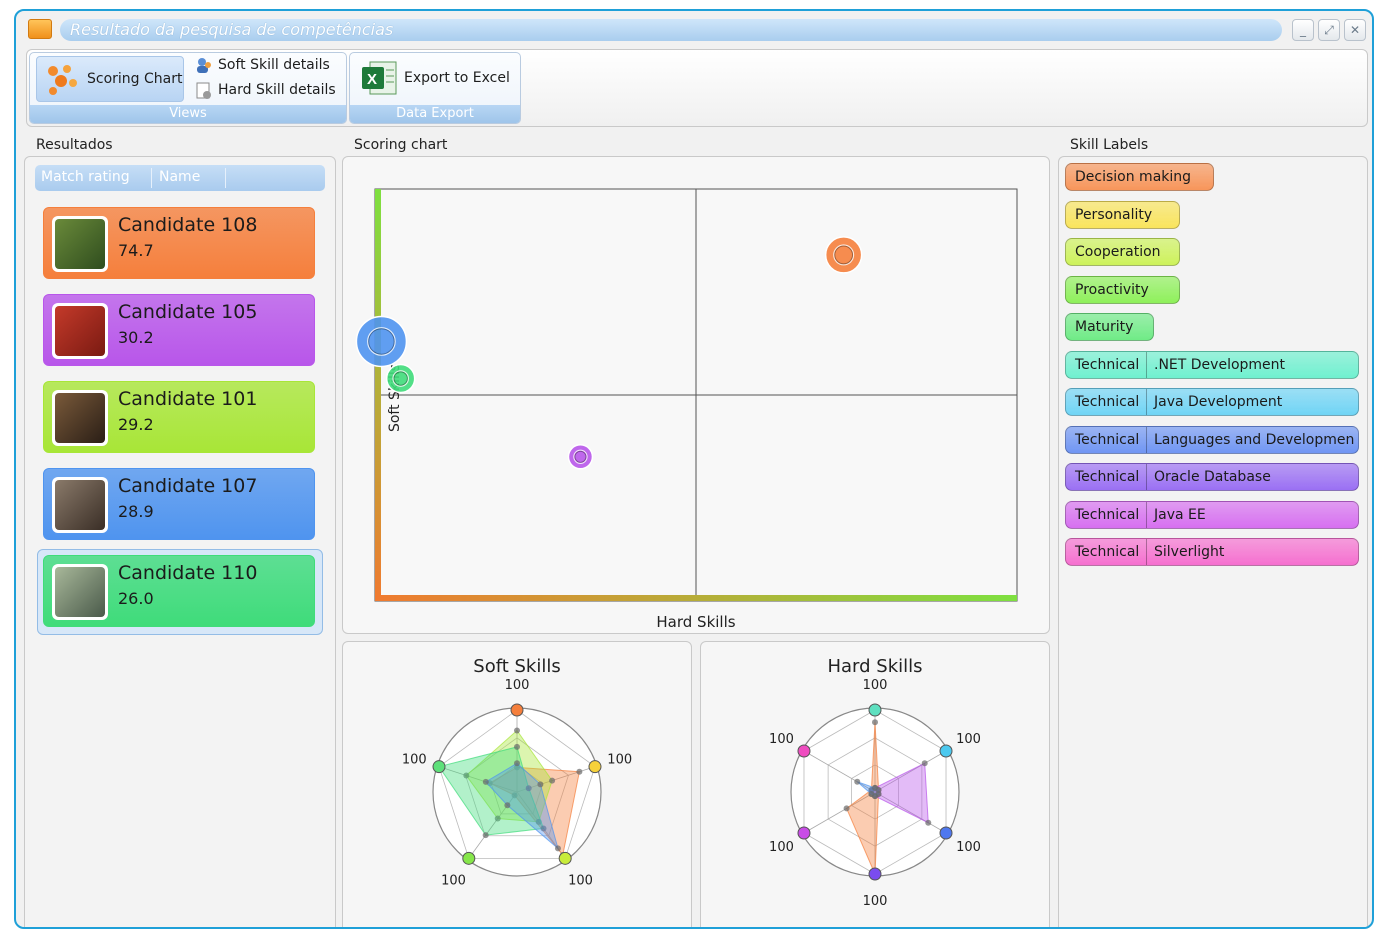 Image resolution: width=1380 pixels, height=929 pixels. Describe the element at coordinates (1104, 327) in the screenshot. I see `skill-name: Maturity` at that location.